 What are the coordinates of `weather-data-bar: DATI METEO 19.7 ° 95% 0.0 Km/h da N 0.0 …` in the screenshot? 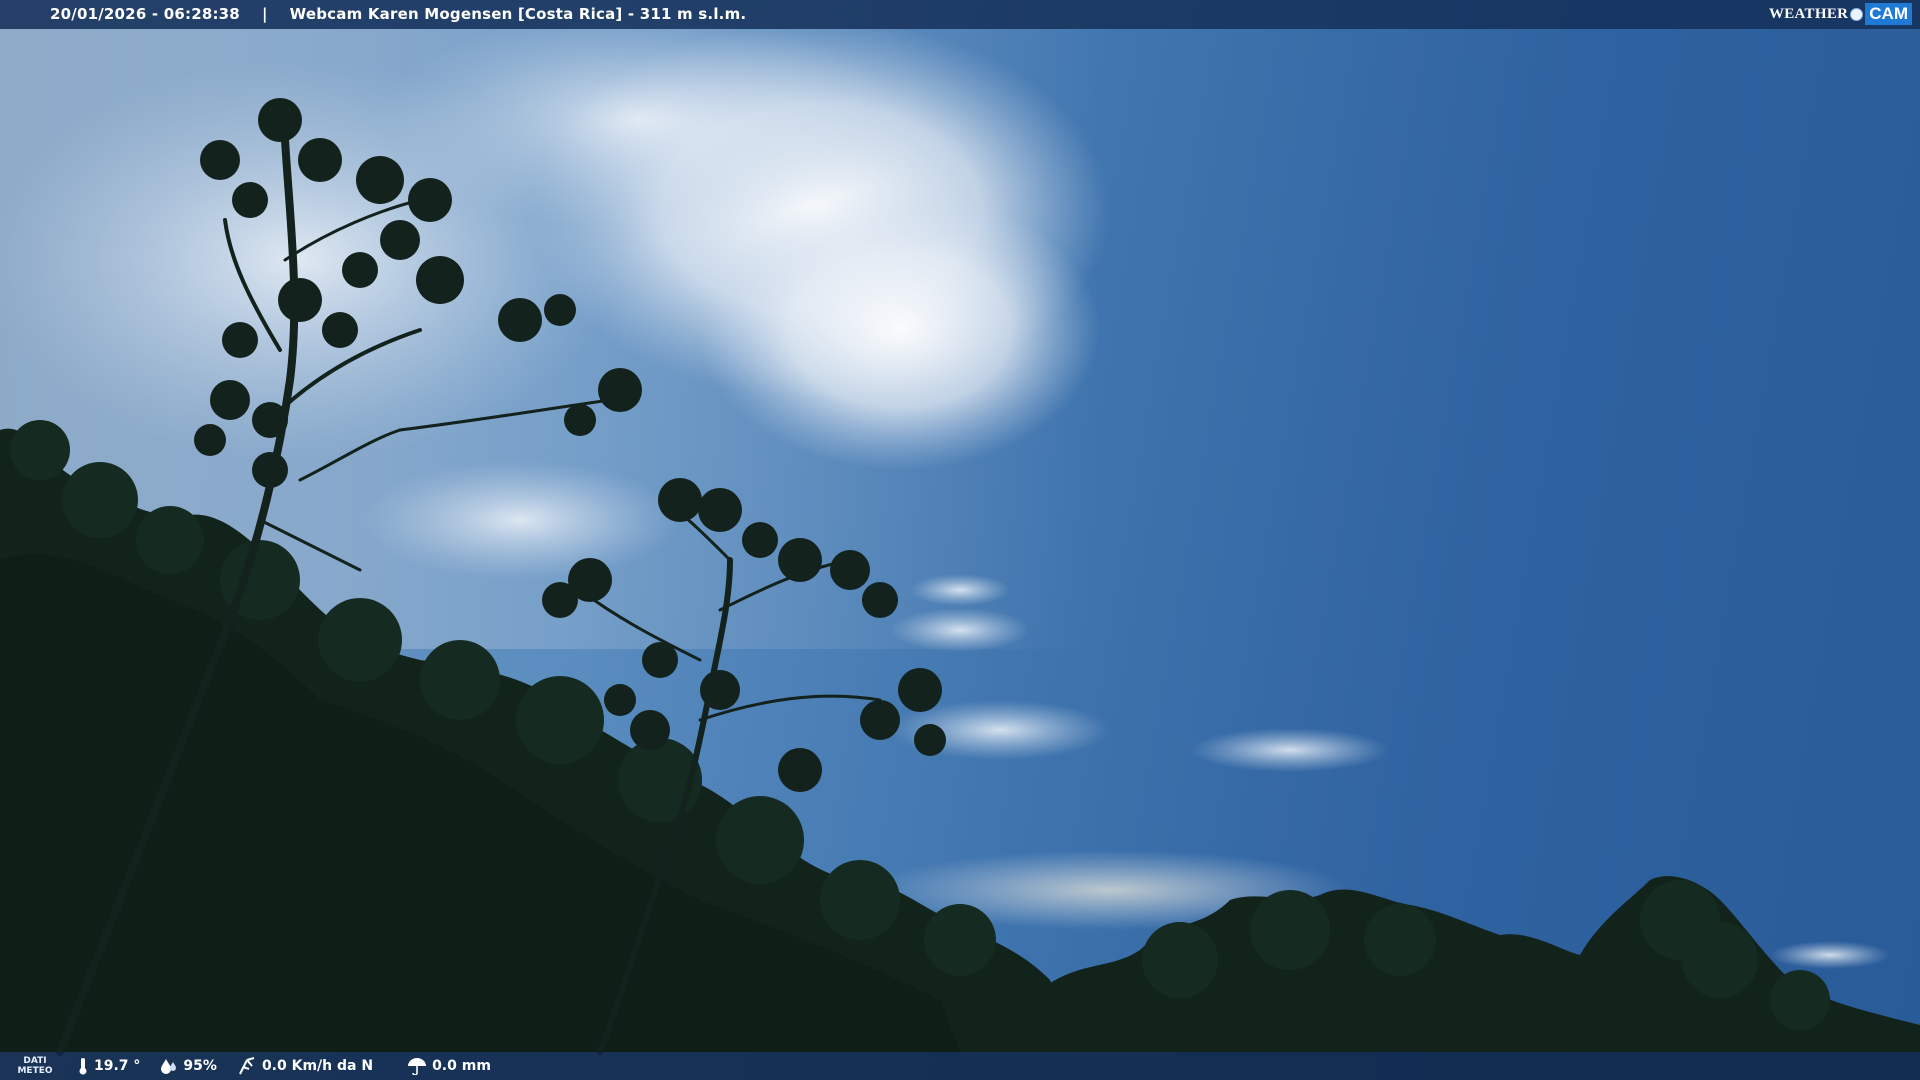 It's located at (960, 1066).